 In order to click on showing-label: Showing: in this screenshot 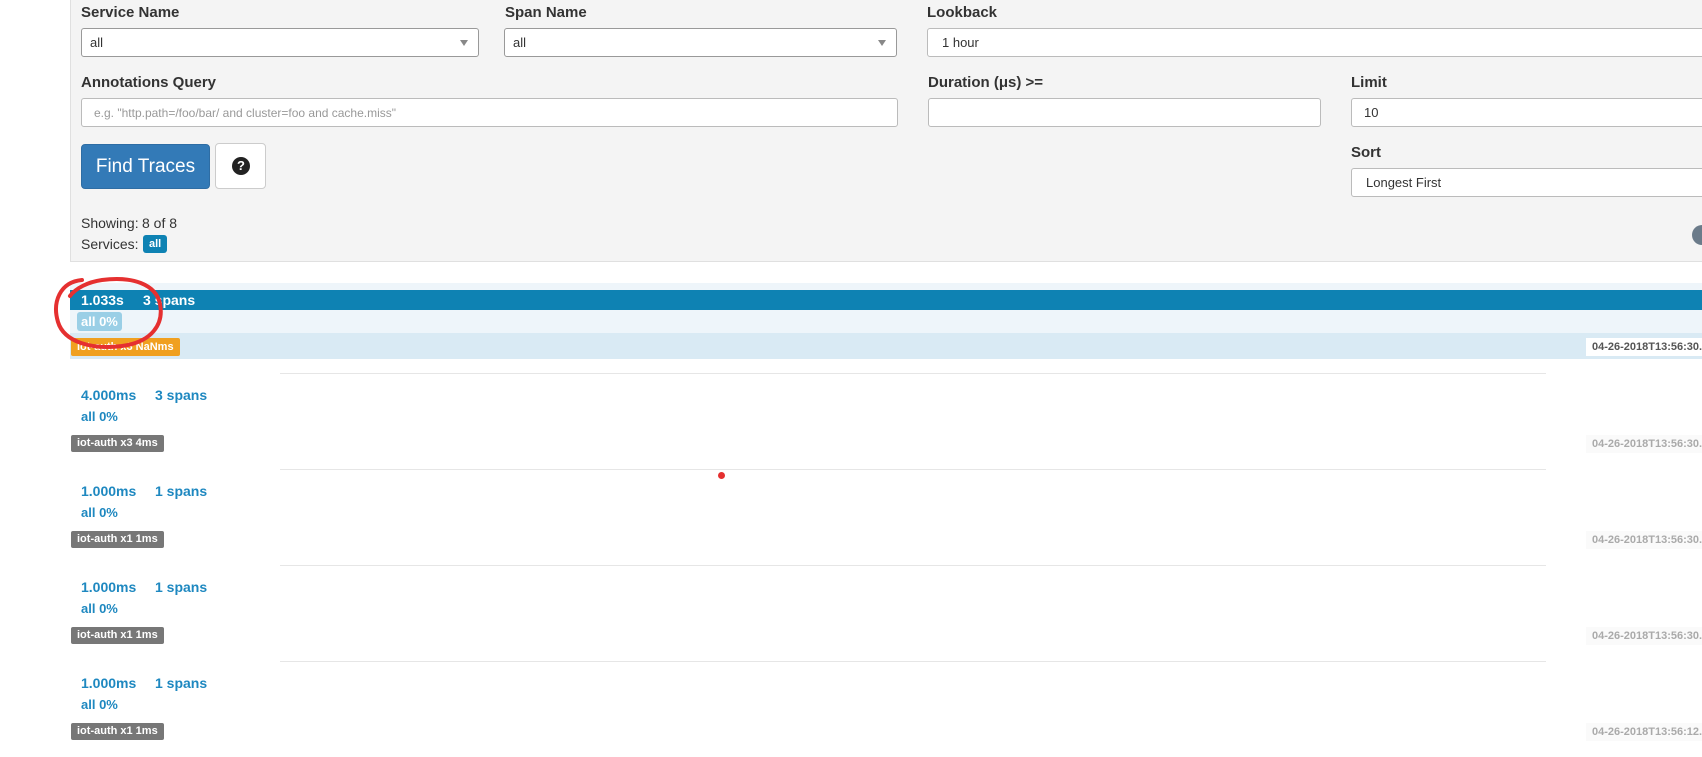, I will do `click(110, 223)`.